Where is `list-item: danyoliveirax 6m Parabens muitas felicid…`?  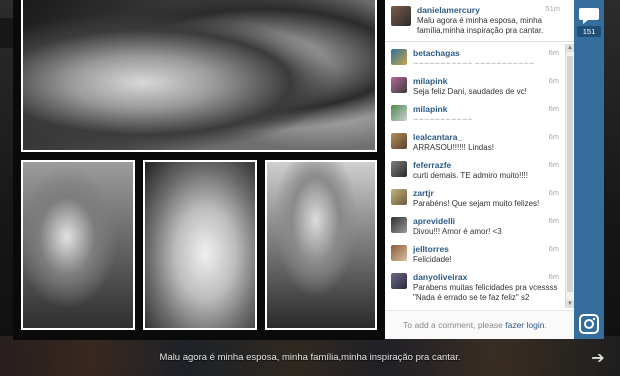
list-item: danyoliveirax 6m Parabens muitas felicid… is located at coordinates (474, 288).